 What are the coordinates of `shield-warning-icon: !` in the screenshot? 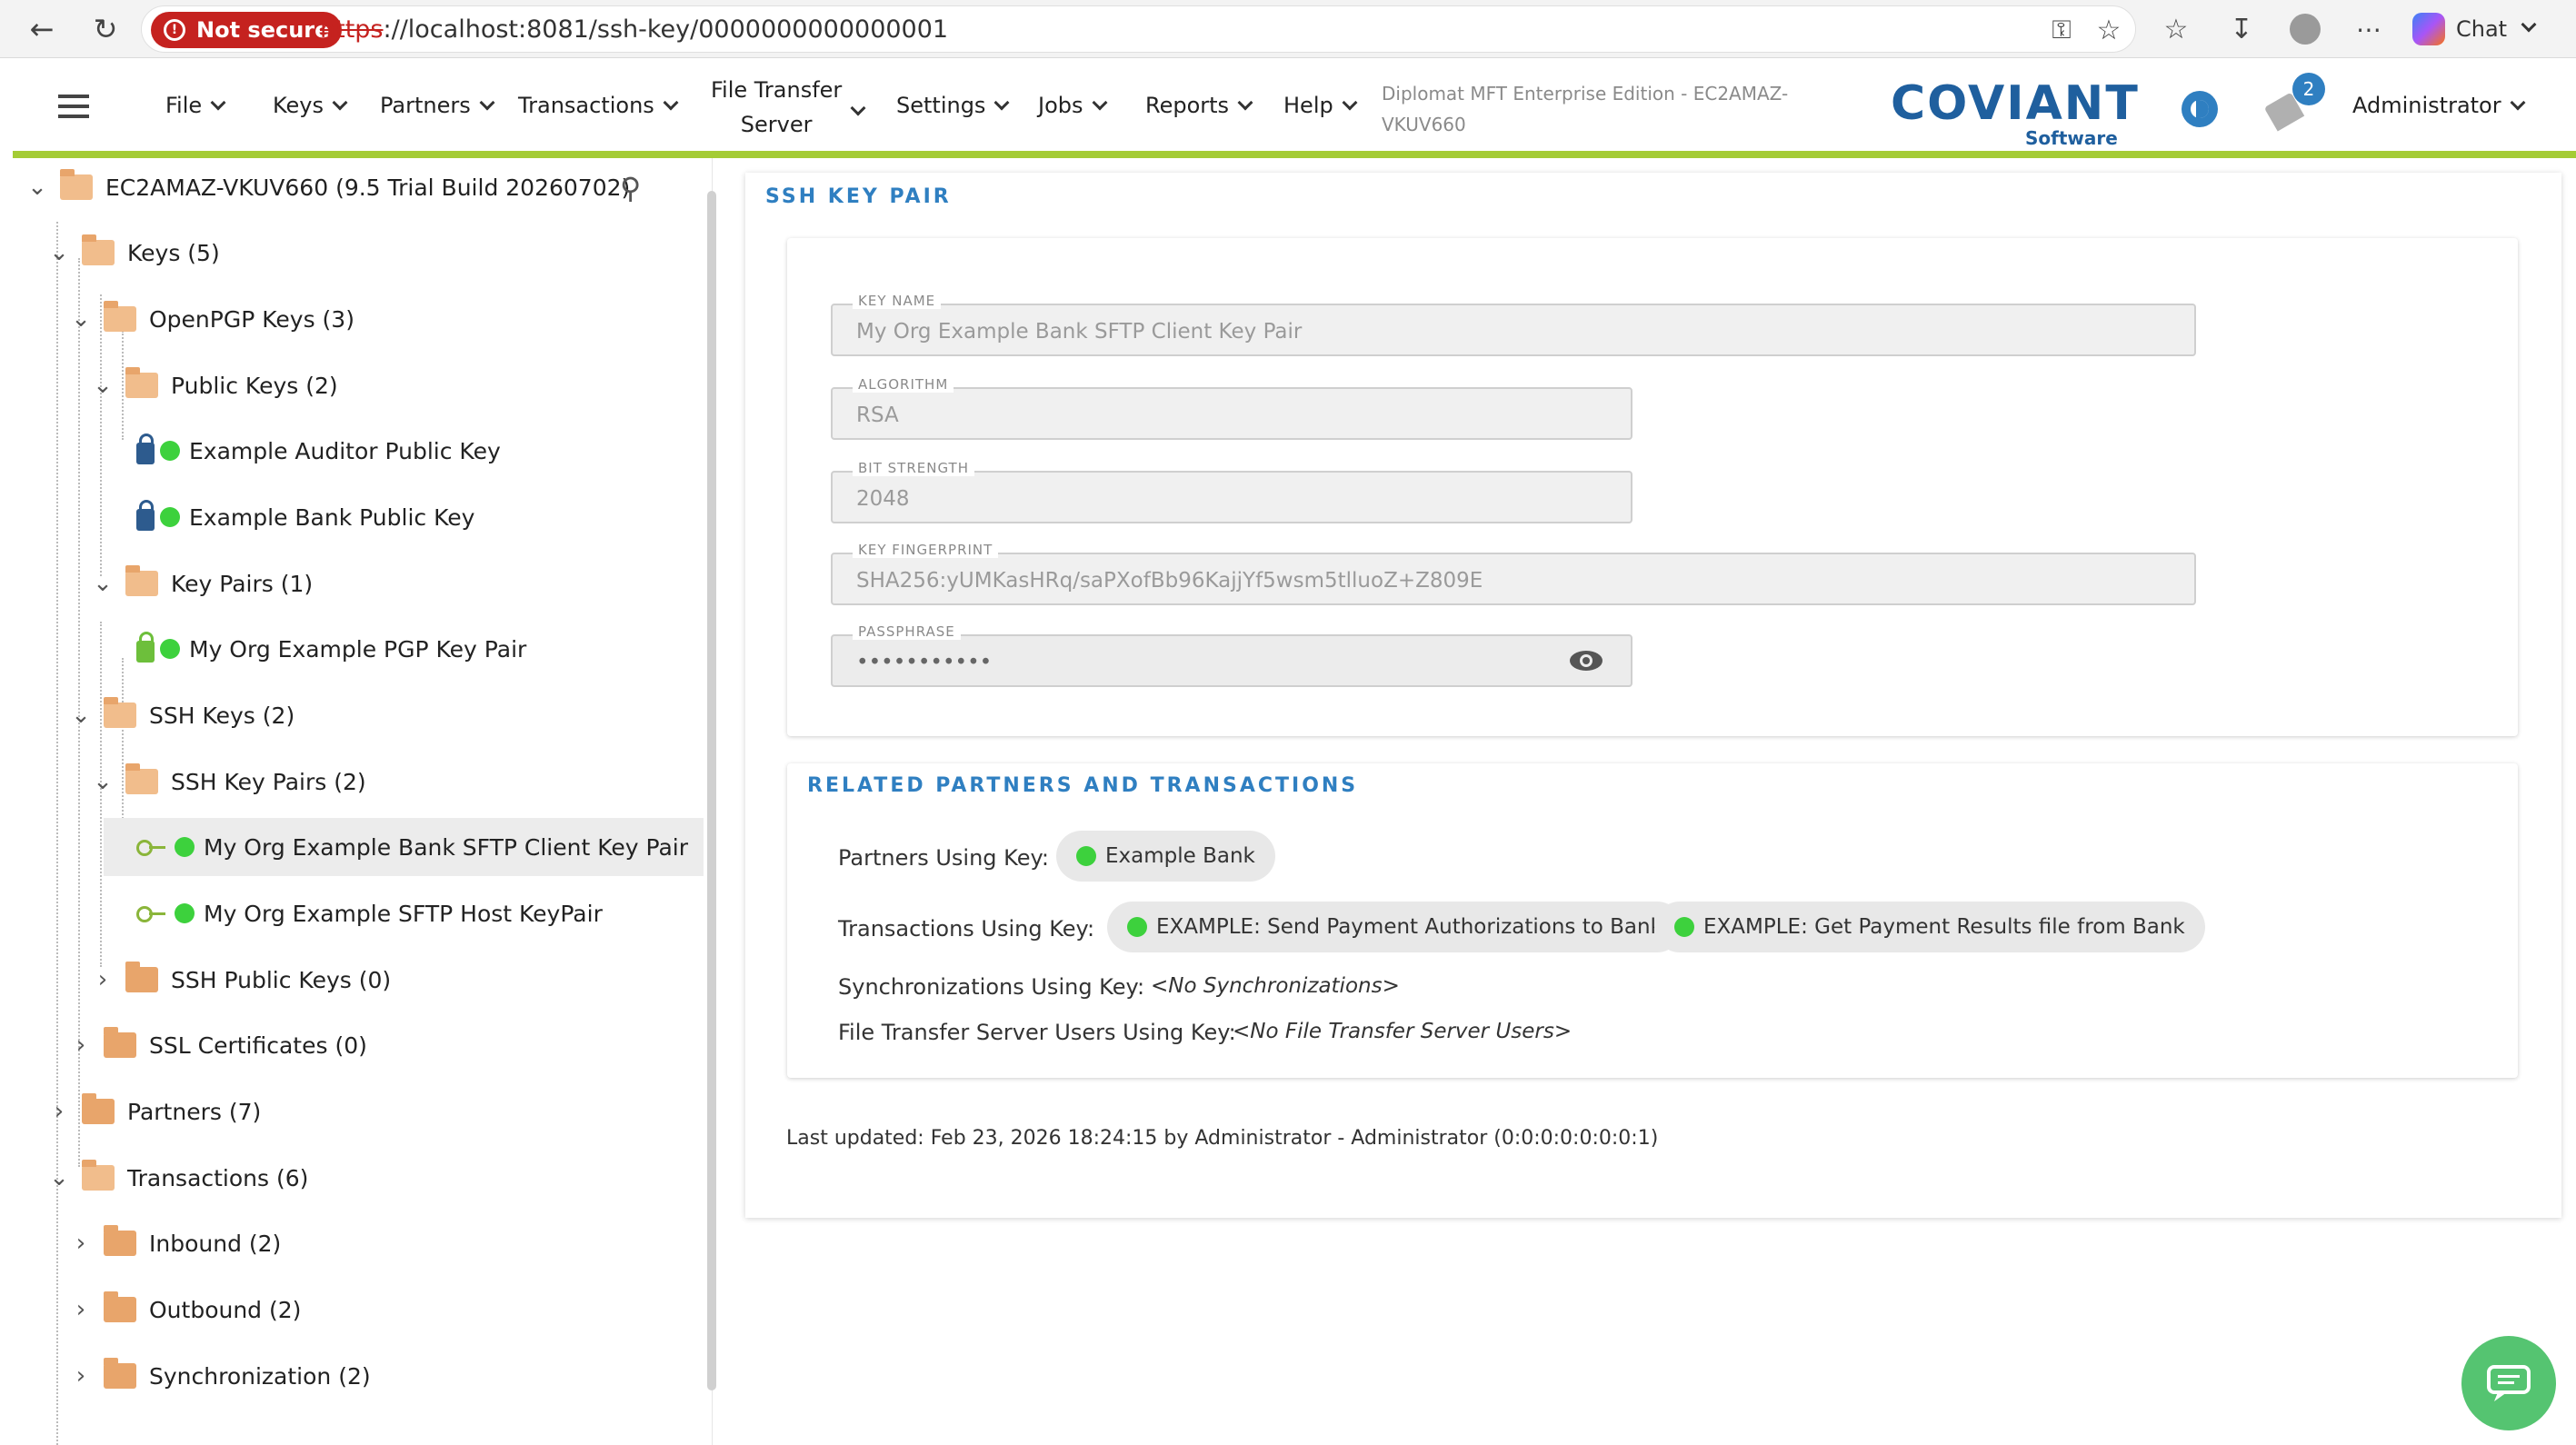 It's located at (174, 30).